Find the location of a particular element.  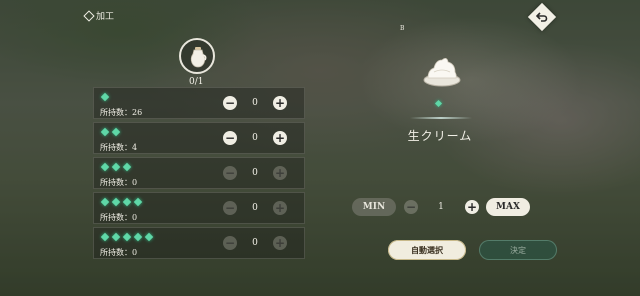

screen-header: 加工 is located at coordinates (99, 15).